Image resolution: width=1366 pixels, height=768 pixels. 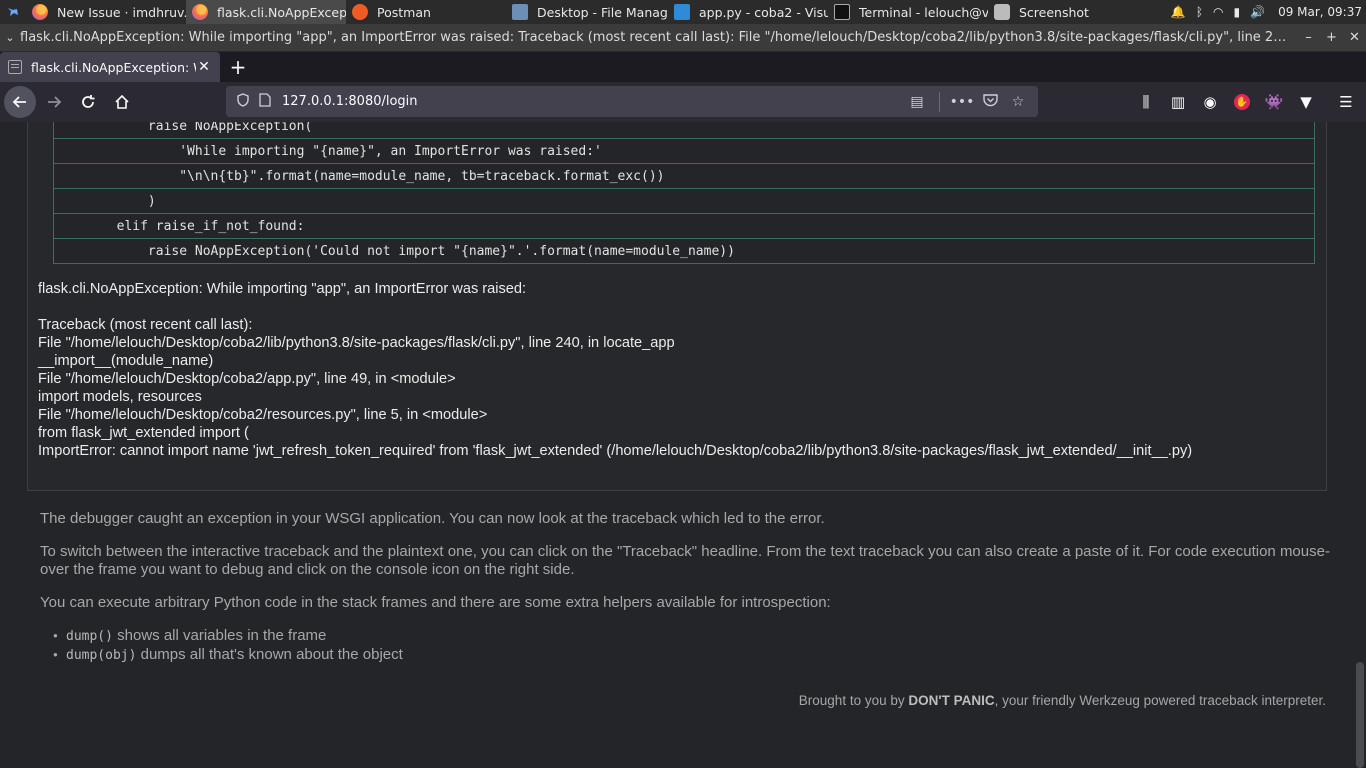 What do you see at coordinates (54, 102) in the screenshot?
I see `forward-arrow-icon` at bounding box center [54, 102].